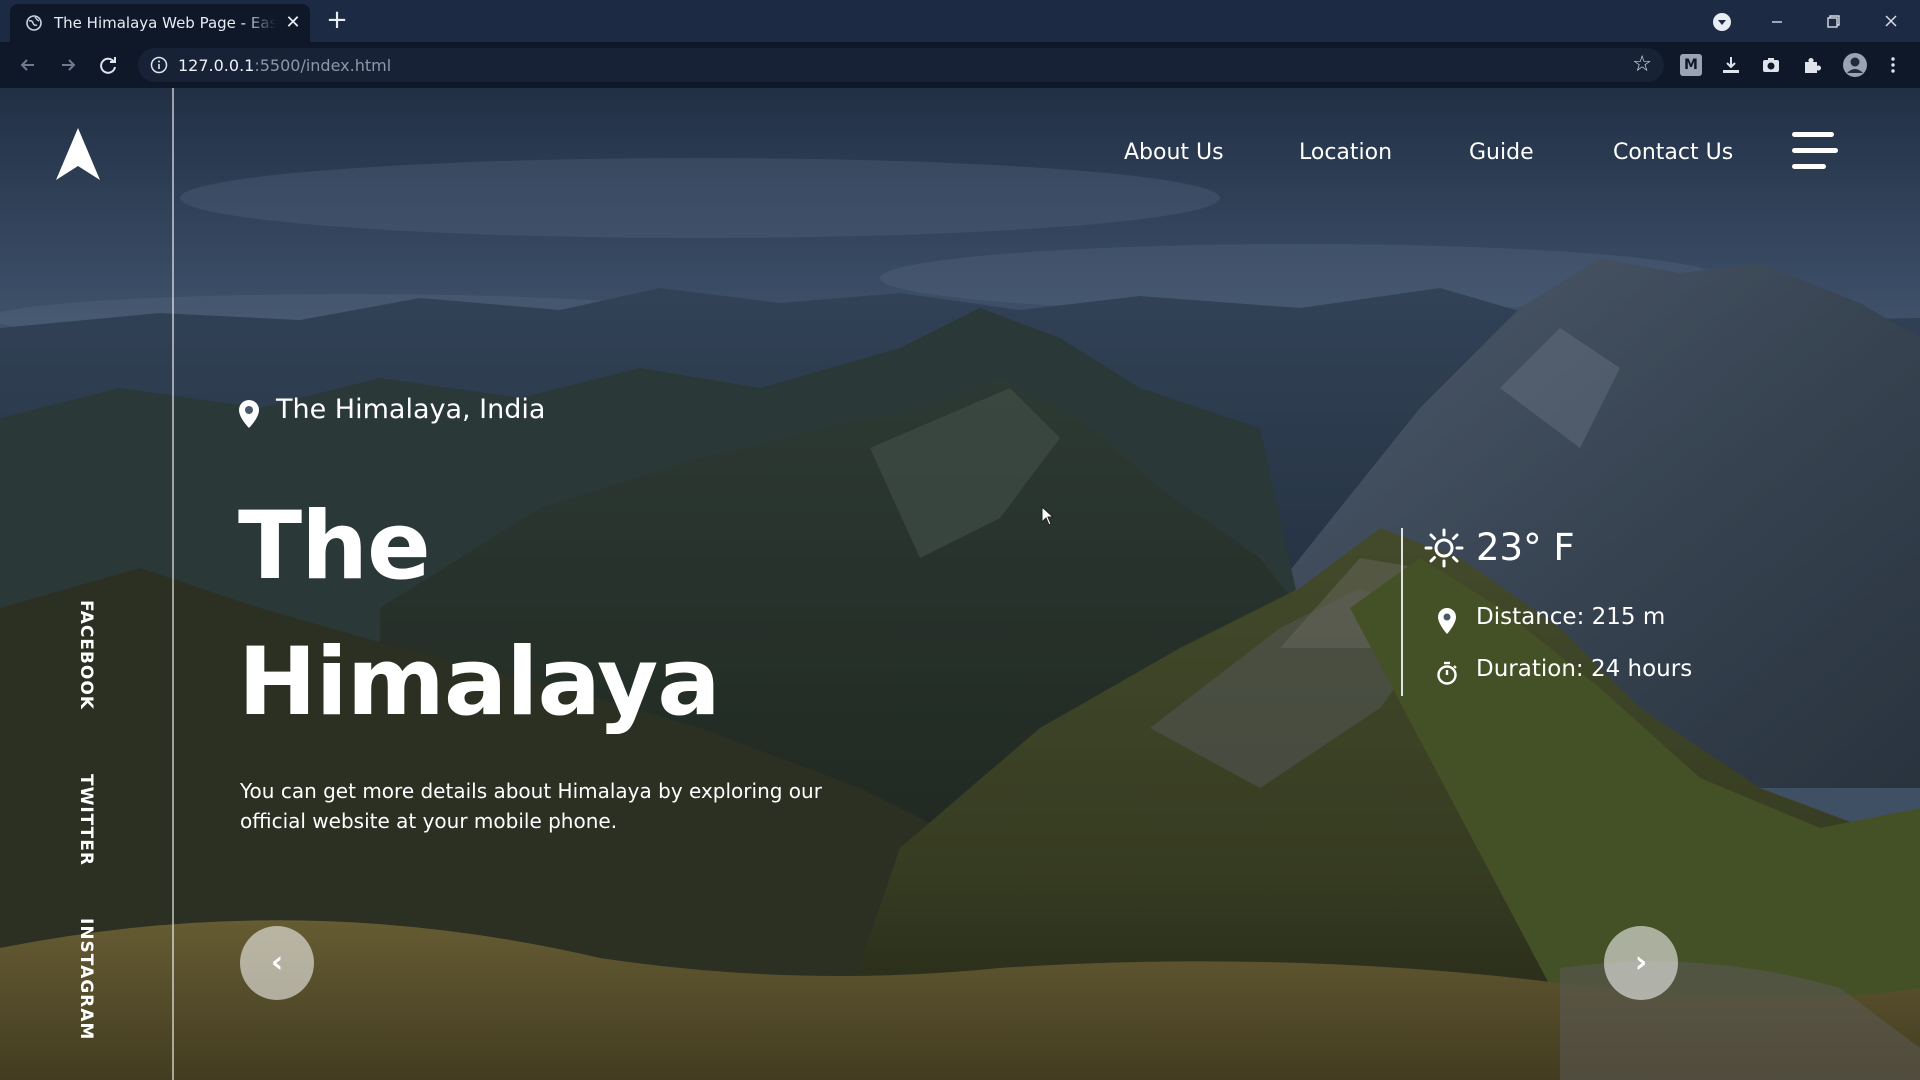 The height and width of the screenshot is (1080, 1920). What do you see at coordinates (1812, 65) in the screenshot?
I see `extensions-puzzle-icon` at bounding box center [1812, 65].